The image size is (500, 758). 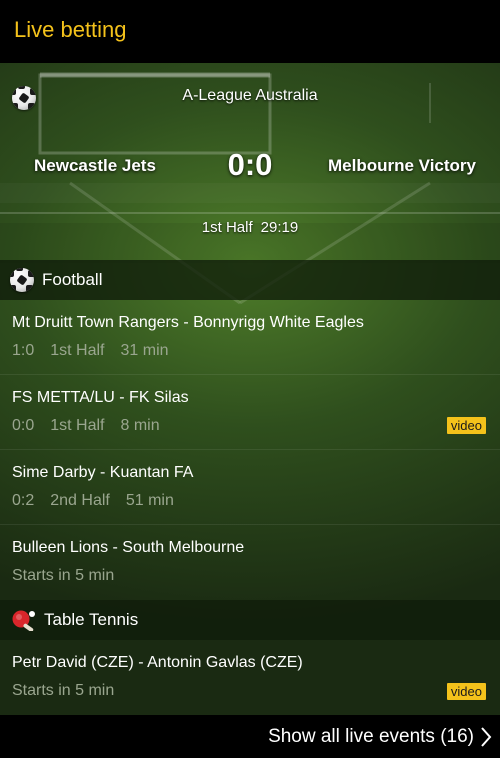 What do you see at coordinates (100, 397) in the screenshot?
I see `event-title: FS METTA/LU - FK Silas` at bounding box center [100, 397].